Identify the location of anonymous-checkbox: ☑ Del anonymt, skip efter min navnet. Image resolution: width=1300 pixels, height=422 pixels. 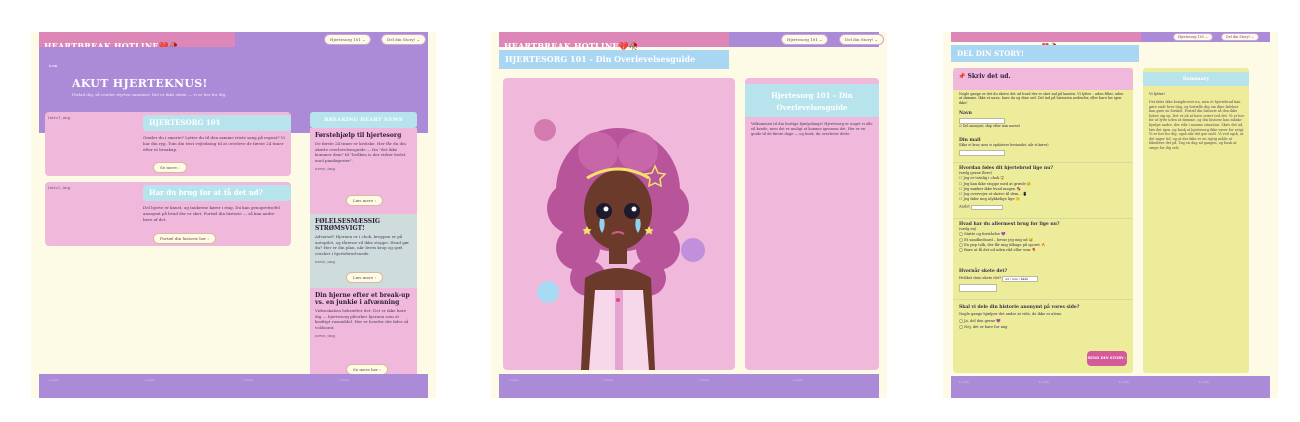
(1043, 126).